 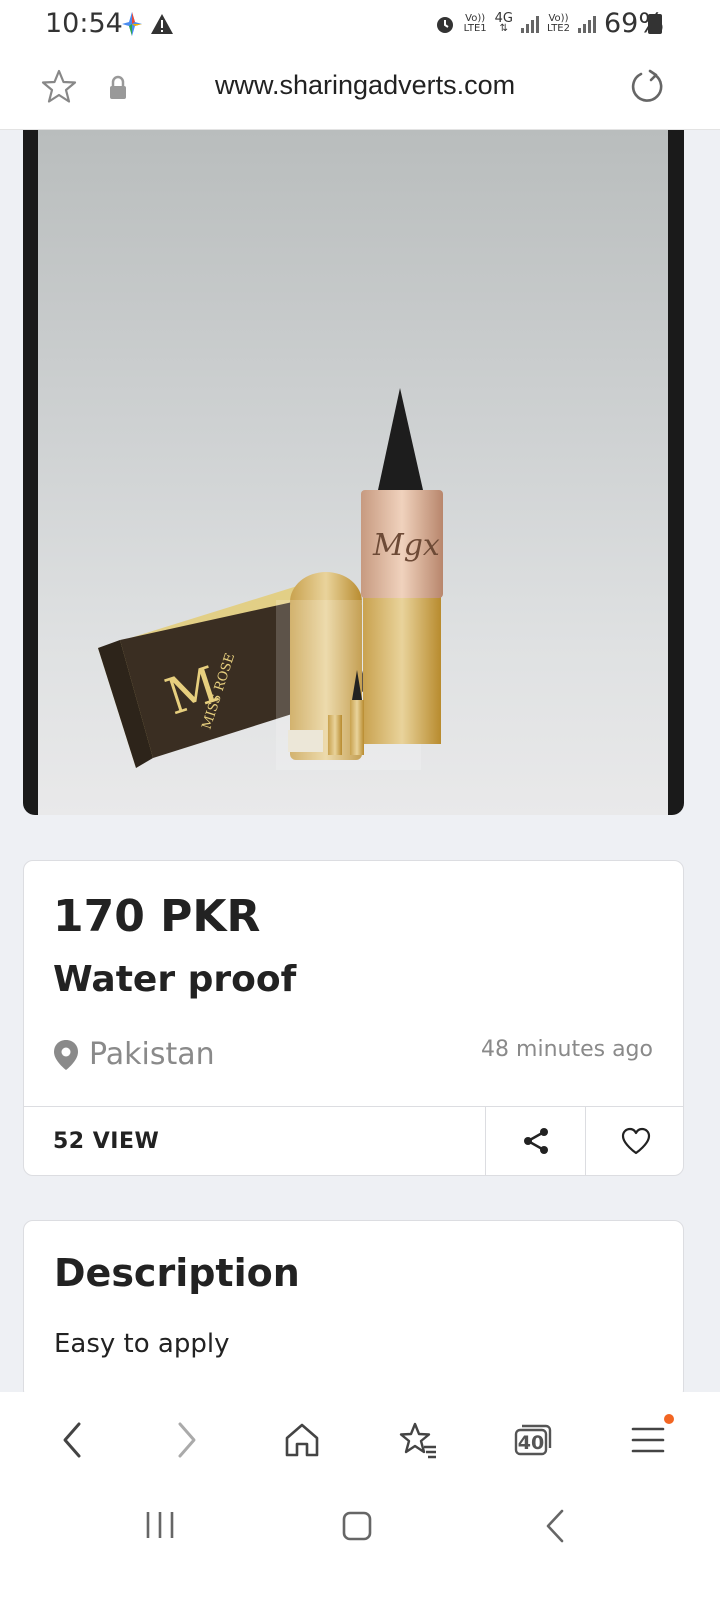 I want to click on url-bar: www.sharingadverts.com, so click(x=360, y=89).